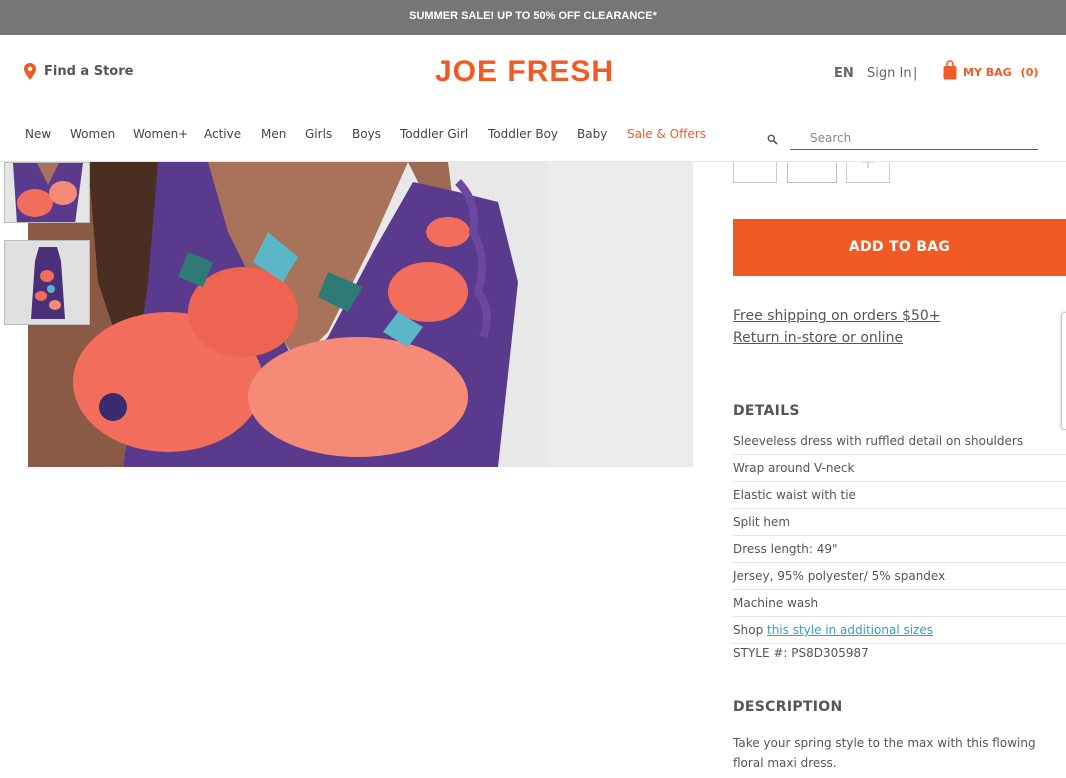 The image size is (1066, 778). What do you see at coordinates (283, 134) in the screenshot?
I see `nav-item-men: Men` at bounding box center [283, 134].